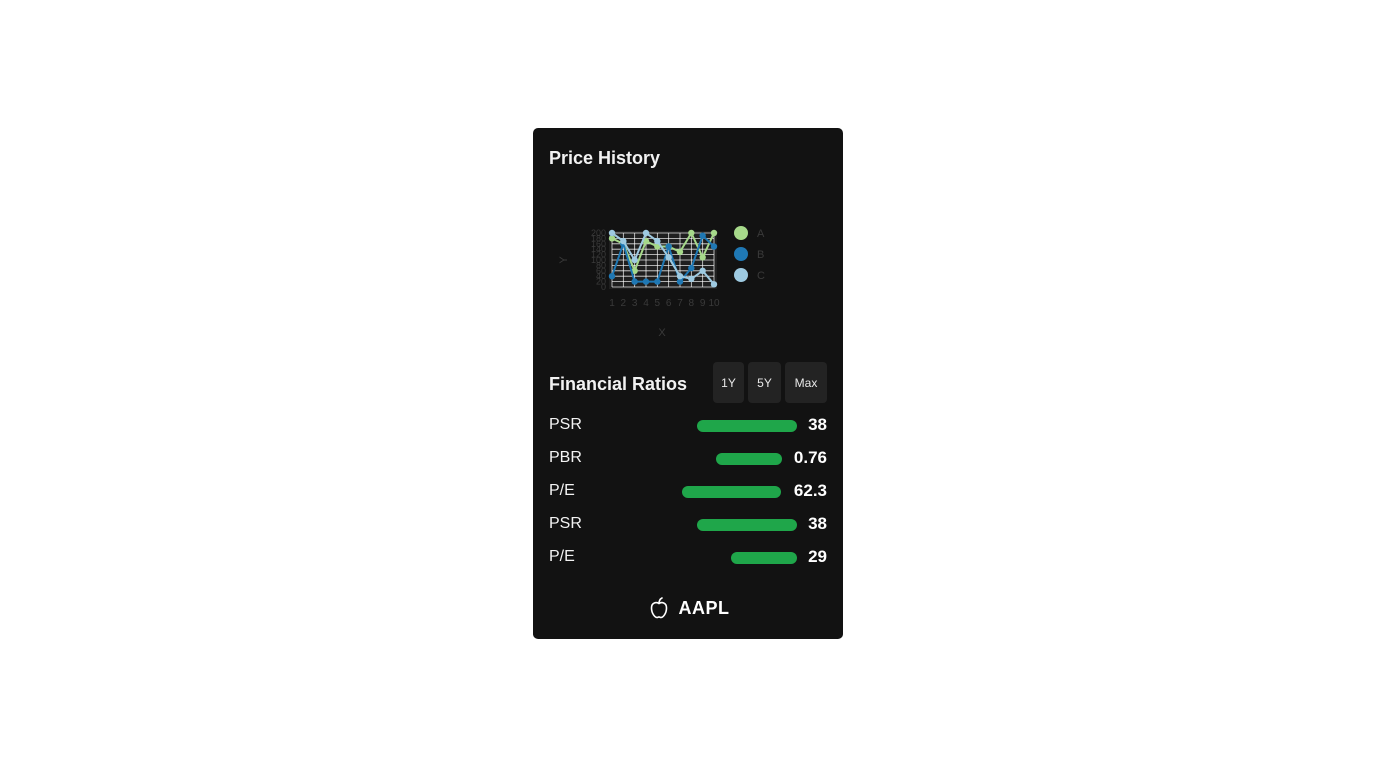  Describe the element at coordinates (810, 490) in the screenshot. I see `ratio-value: 62.3` at that location.